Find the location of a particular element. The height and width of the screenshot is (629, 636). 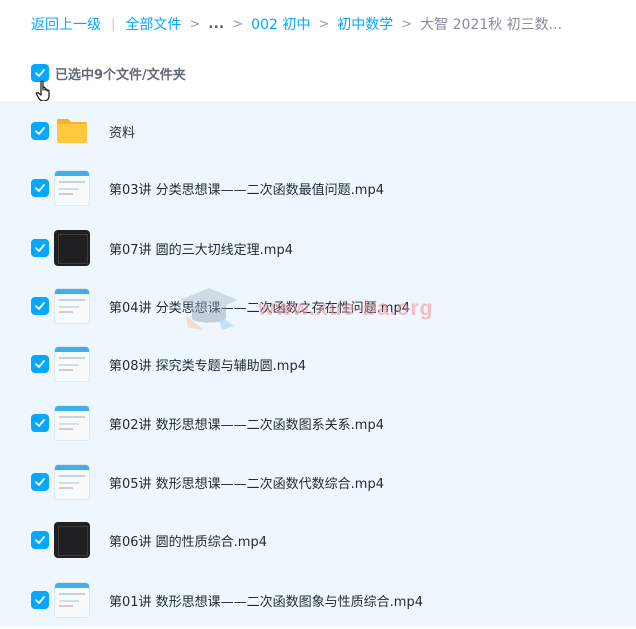

file-row: 第07讲 圆的三大切线定理.mp4 is located at coordinates (318, 248).